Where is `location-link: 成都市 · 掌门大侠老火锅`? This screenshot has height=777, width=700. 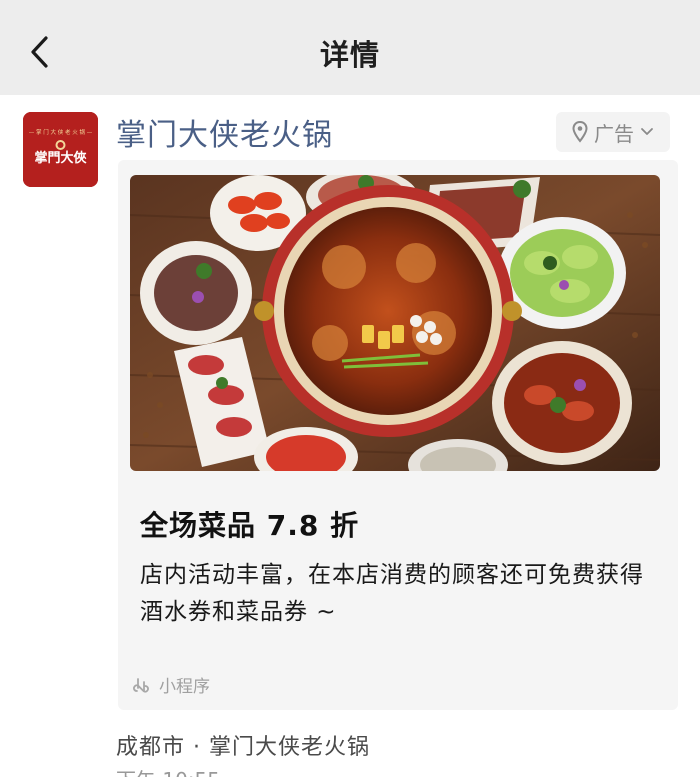
location-link: 成都市 · 掌门大侠老火锅 is located at coordinates (243, 745).